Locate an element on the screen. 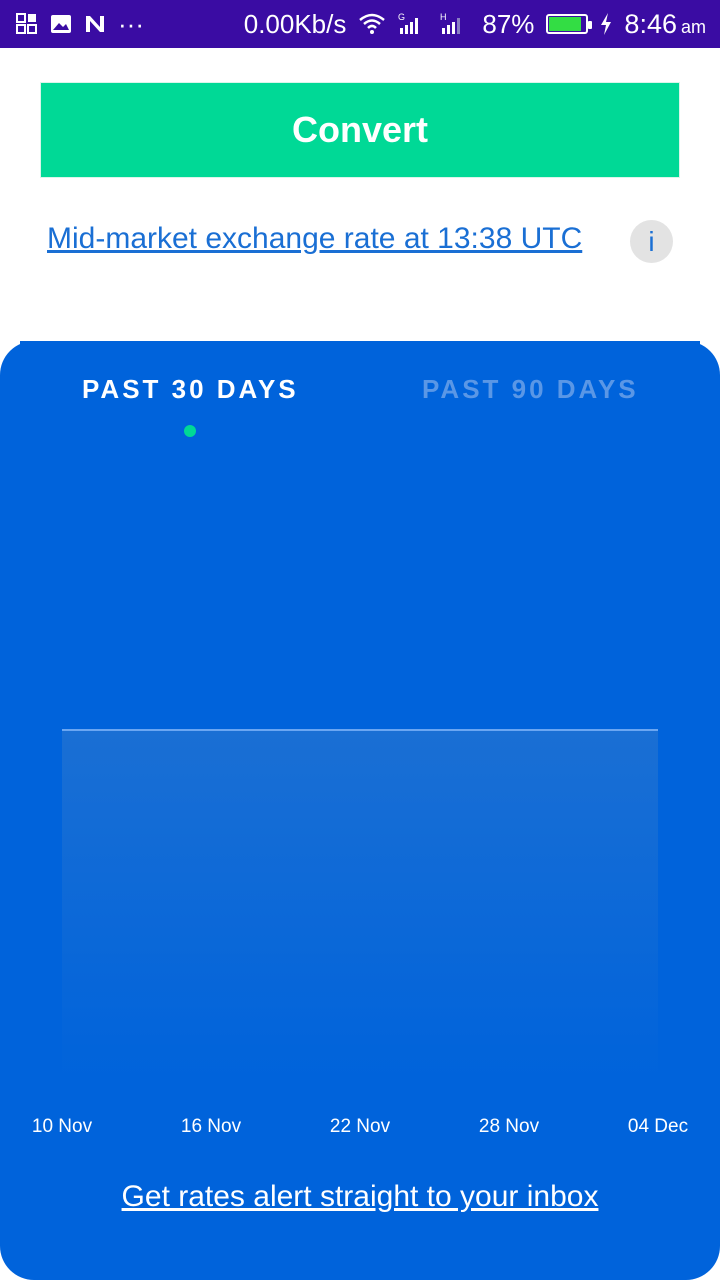  rates-alert-link: Get rates alert straight to your inbox is located at coordinates (360, 1197).